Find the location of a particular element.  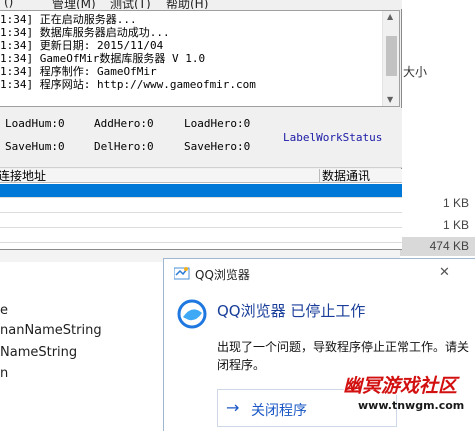

log-line: 1:34] 更新日期: 2015/11/04 is located at coordinates (82, 45).